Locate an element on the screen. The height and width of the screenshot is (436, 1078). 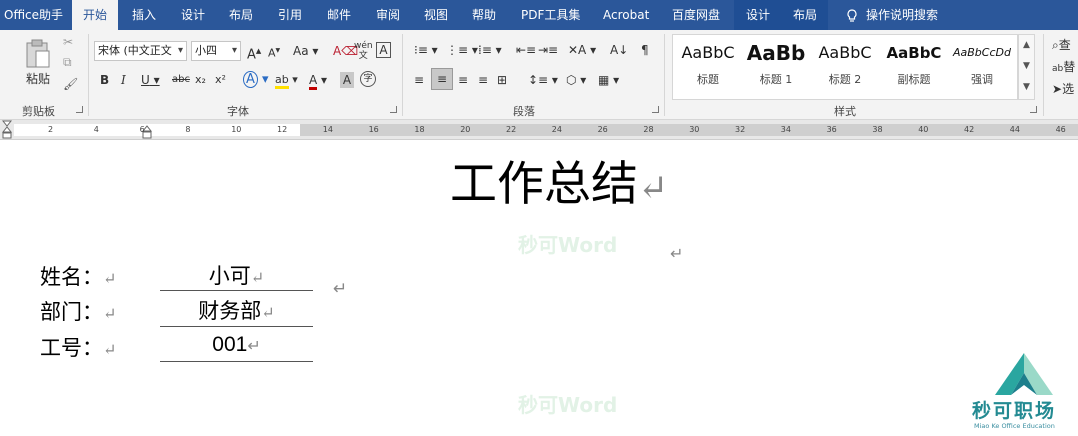
clipboard-dialog-launcher is located at coordinates (79, 109).